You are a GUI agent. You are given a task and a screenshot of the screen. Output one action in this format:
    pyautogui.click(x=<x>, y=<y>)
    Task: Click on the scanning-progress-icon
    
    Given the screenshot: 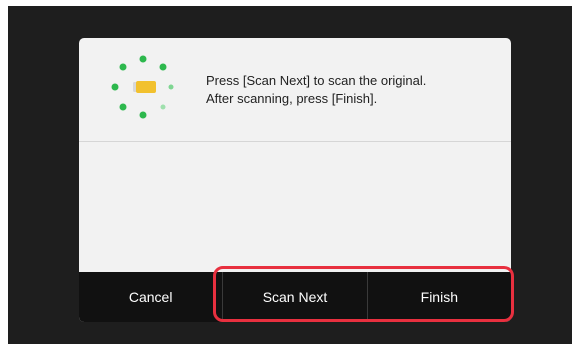 What is the action you would take?
    pyautogui.click(x=142, y=87)
    